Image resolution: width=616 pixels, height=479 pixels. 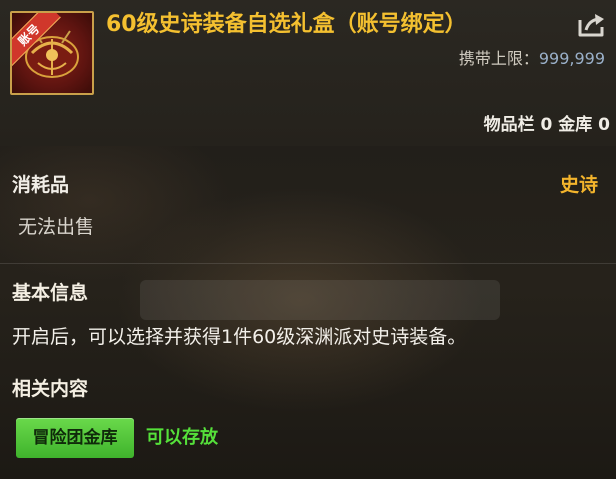 What do you see at coordinates (239, 337) in the screenshot?
I see `item-description: 开启后，可以选择并获得1件60级深渊派对史诗装备。` at bounding box center [239, 337].